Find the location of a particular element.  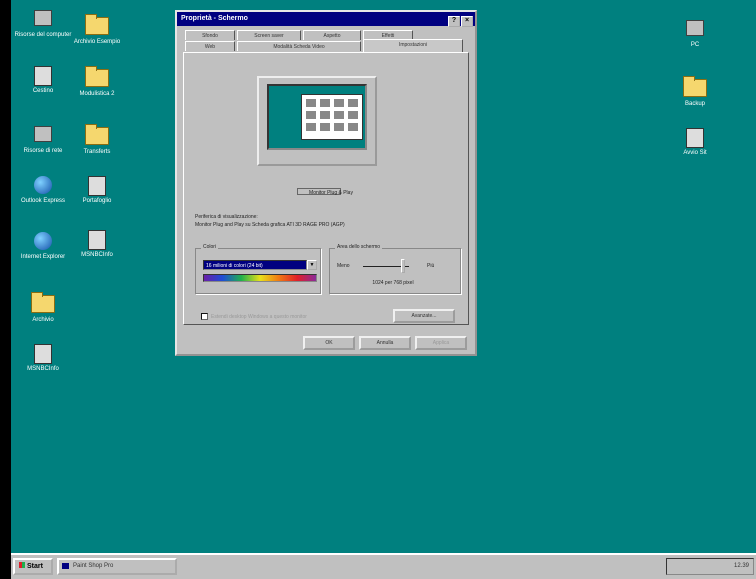

desktop-icon-shortcut-right: Avvio Sit is located at coordinates (695, 142).